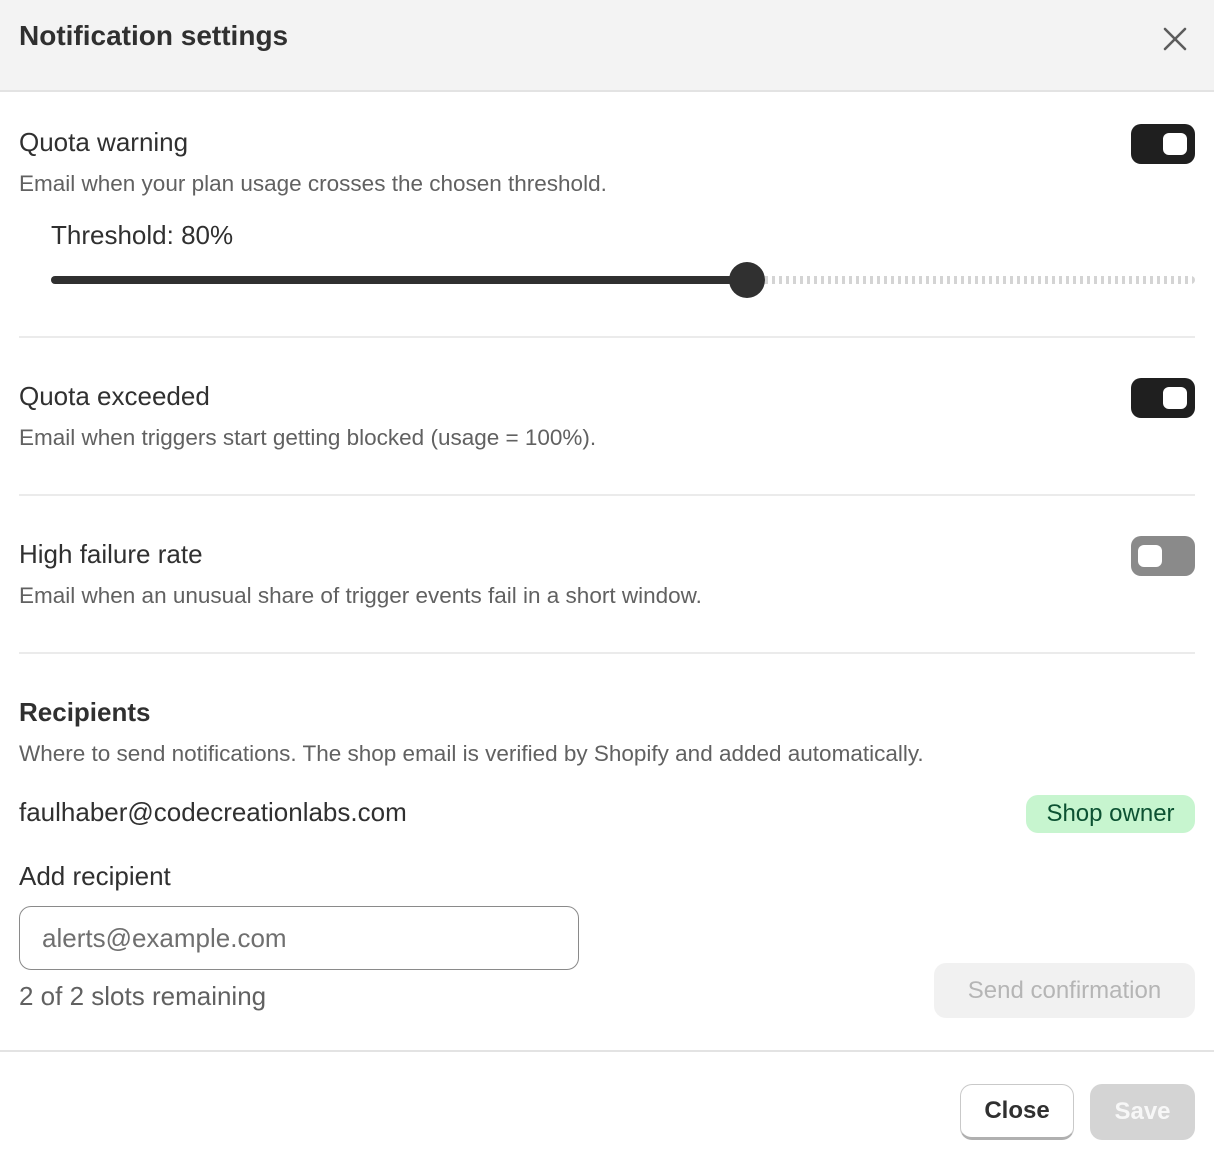 This screenshot has height=1152, width=1214. What do you see at coordinates (111, 554) in the screenshot?
I see `high-failure-rate-title: High failure rate` at bounding box center [111, 554].